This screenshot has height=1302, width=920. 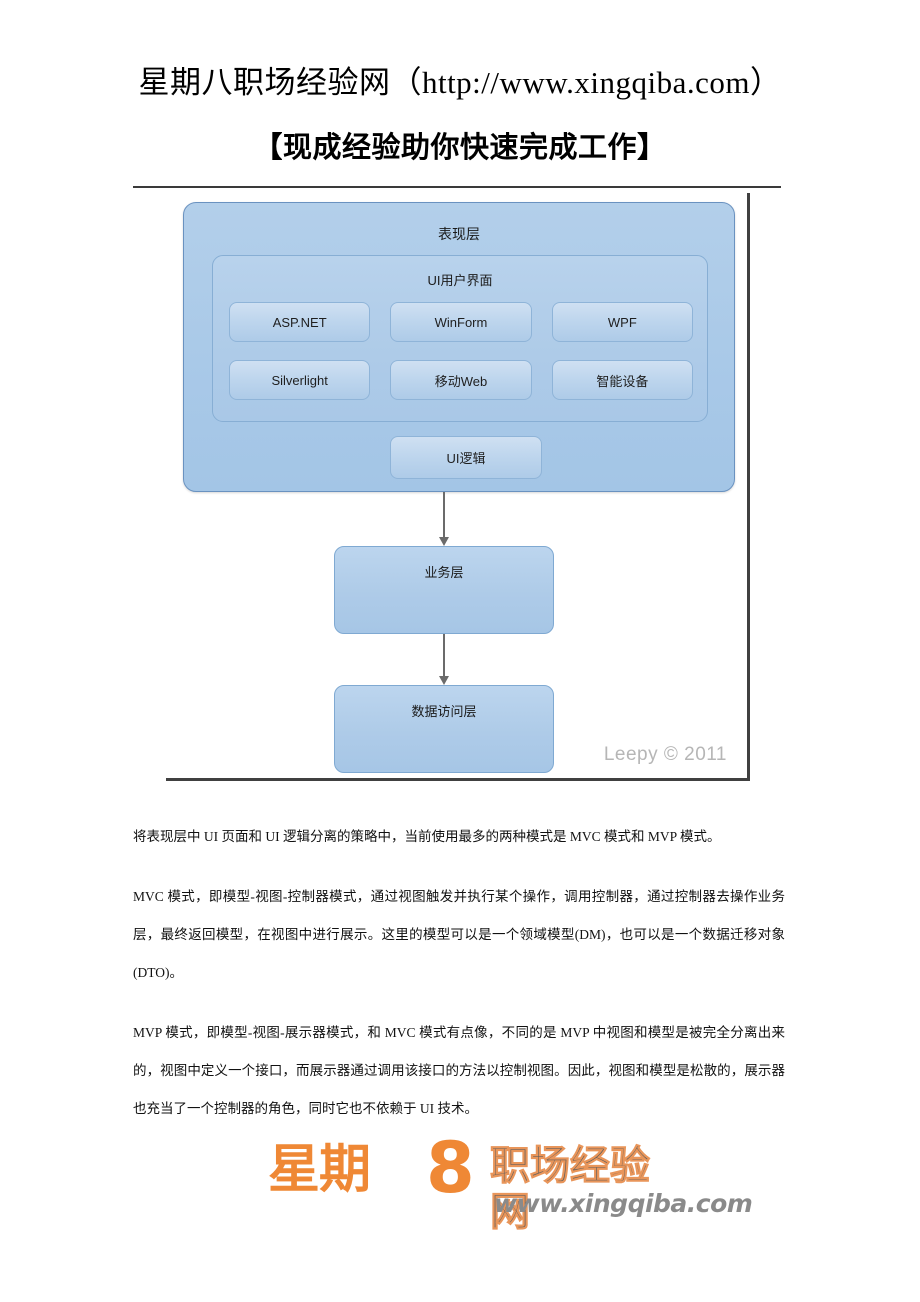 What do you see at coordinates (622, 380) in the screenshot?
I see `tech-box: 智能设备` at bounding box center [622, 380].